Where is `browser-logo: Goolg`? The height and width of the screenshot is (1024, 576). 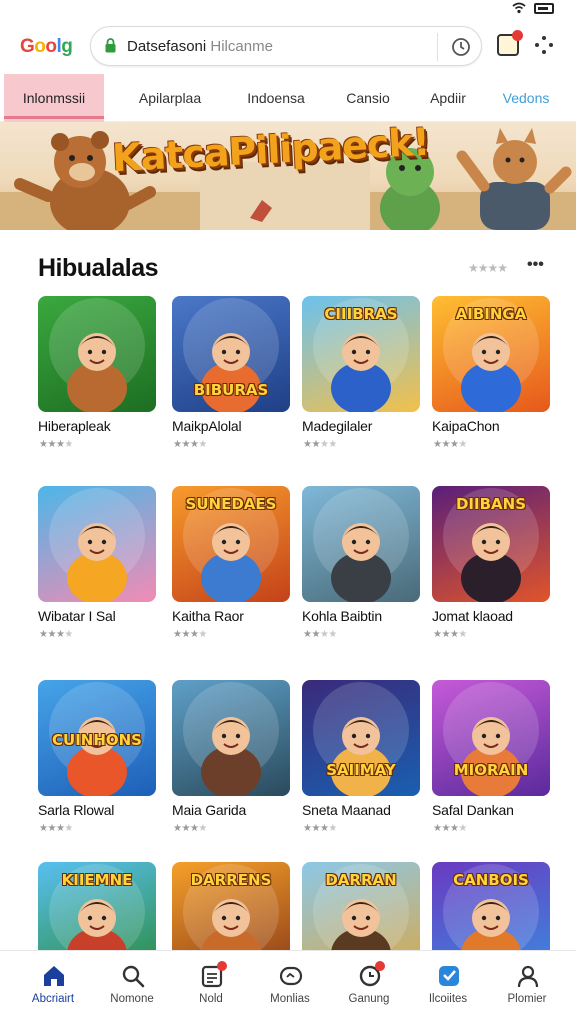 browser-logo: Goolg is located at coordinates (46, 47).